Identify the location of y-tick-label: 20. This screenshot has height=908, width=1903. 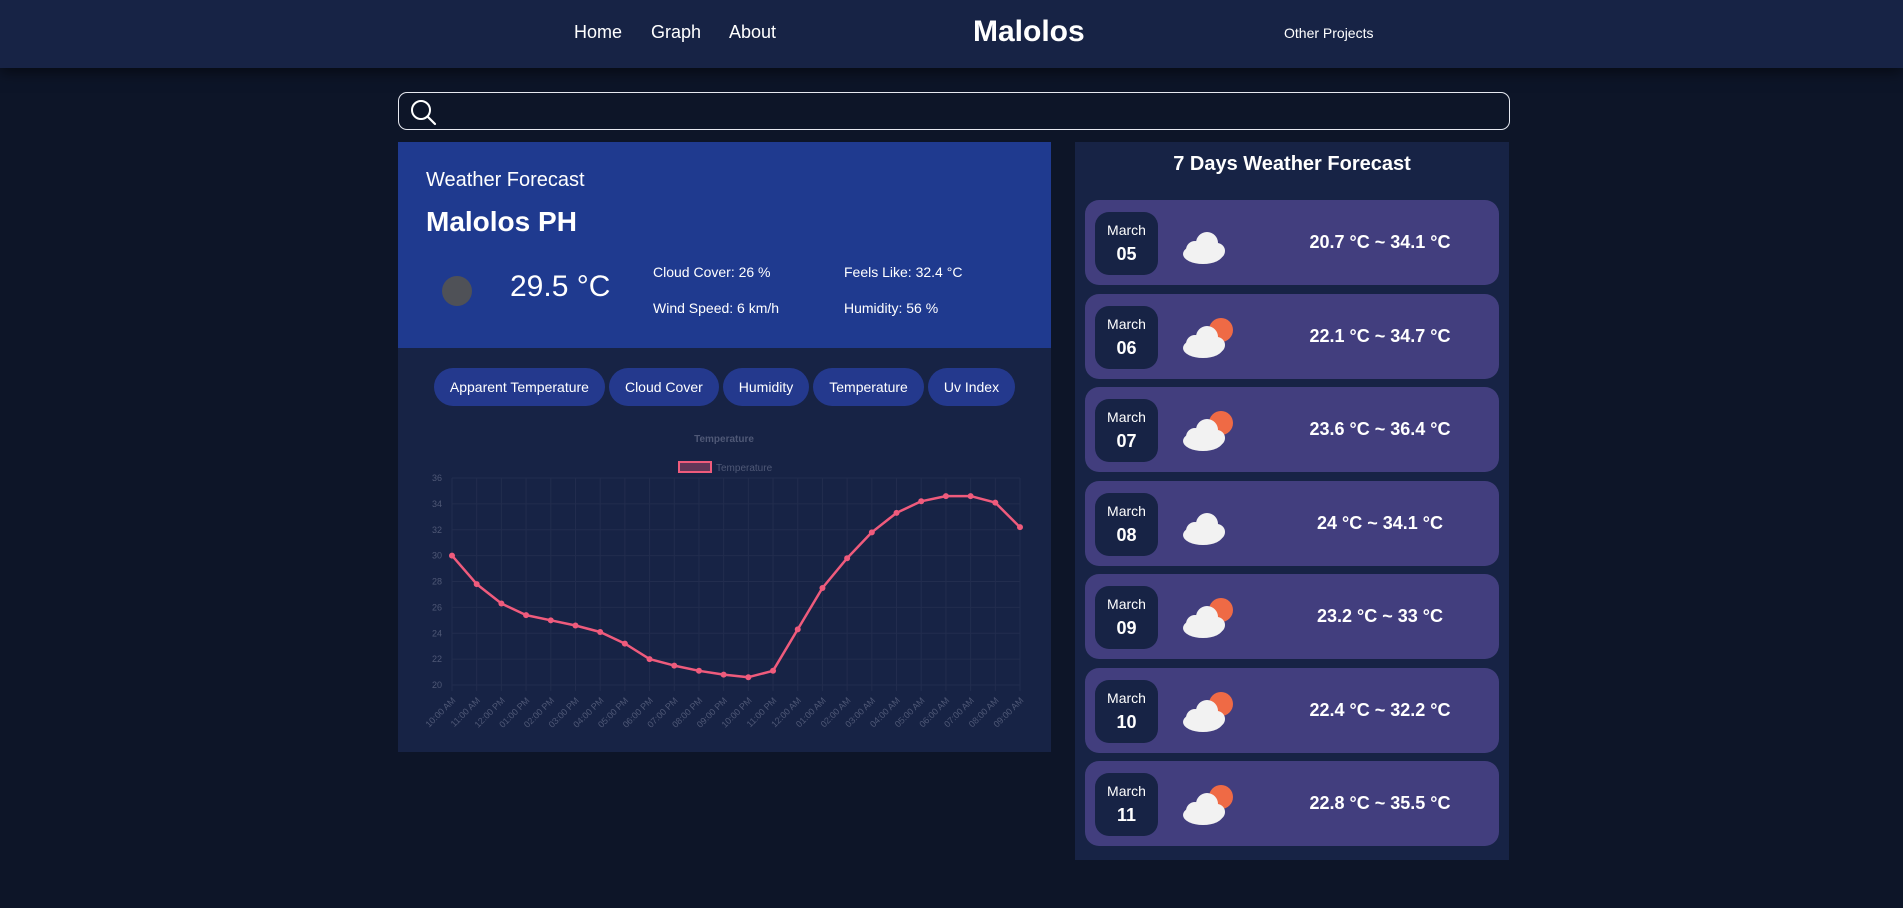
(437, 685).